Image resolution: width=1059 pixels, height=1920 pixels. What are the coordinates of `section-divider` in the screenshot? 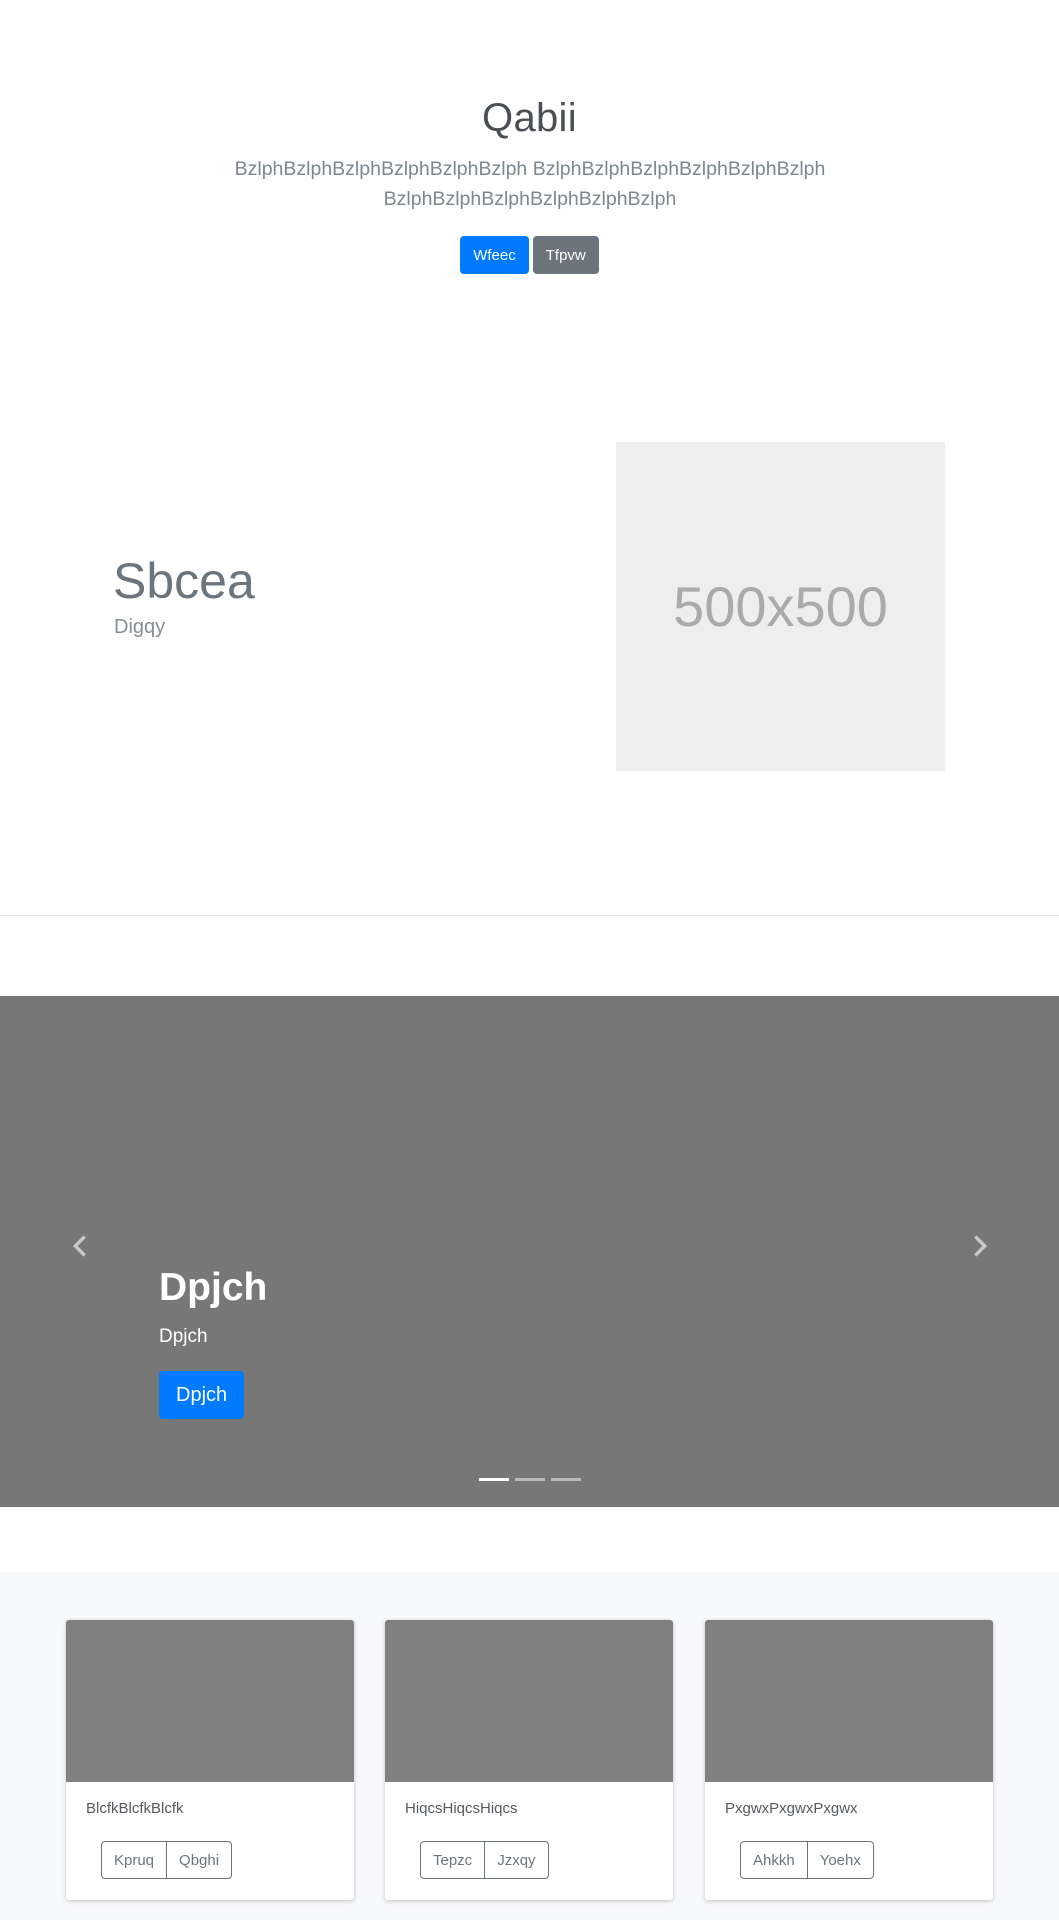 It's located at (529, 915).